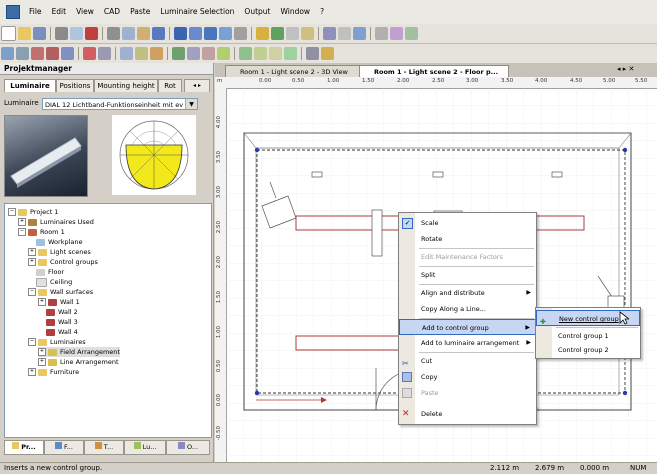  I want to click on mirror-tool-icon, so click(67, 53).